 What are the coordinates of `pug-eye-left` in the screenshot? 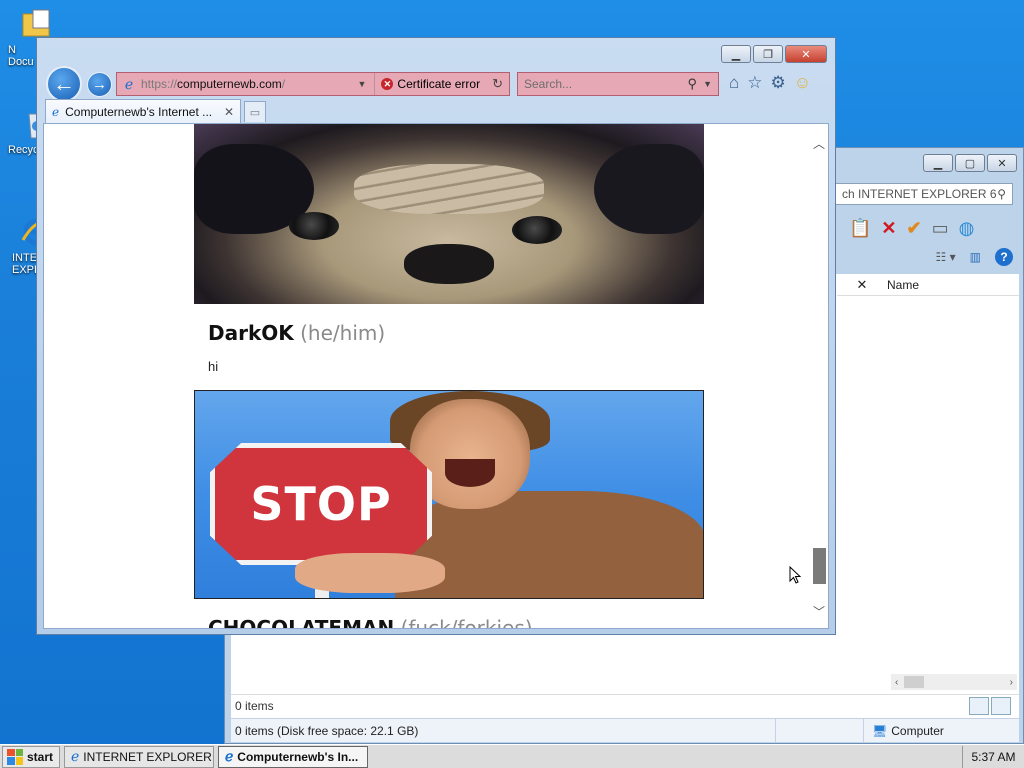 It's located at (314, 226).